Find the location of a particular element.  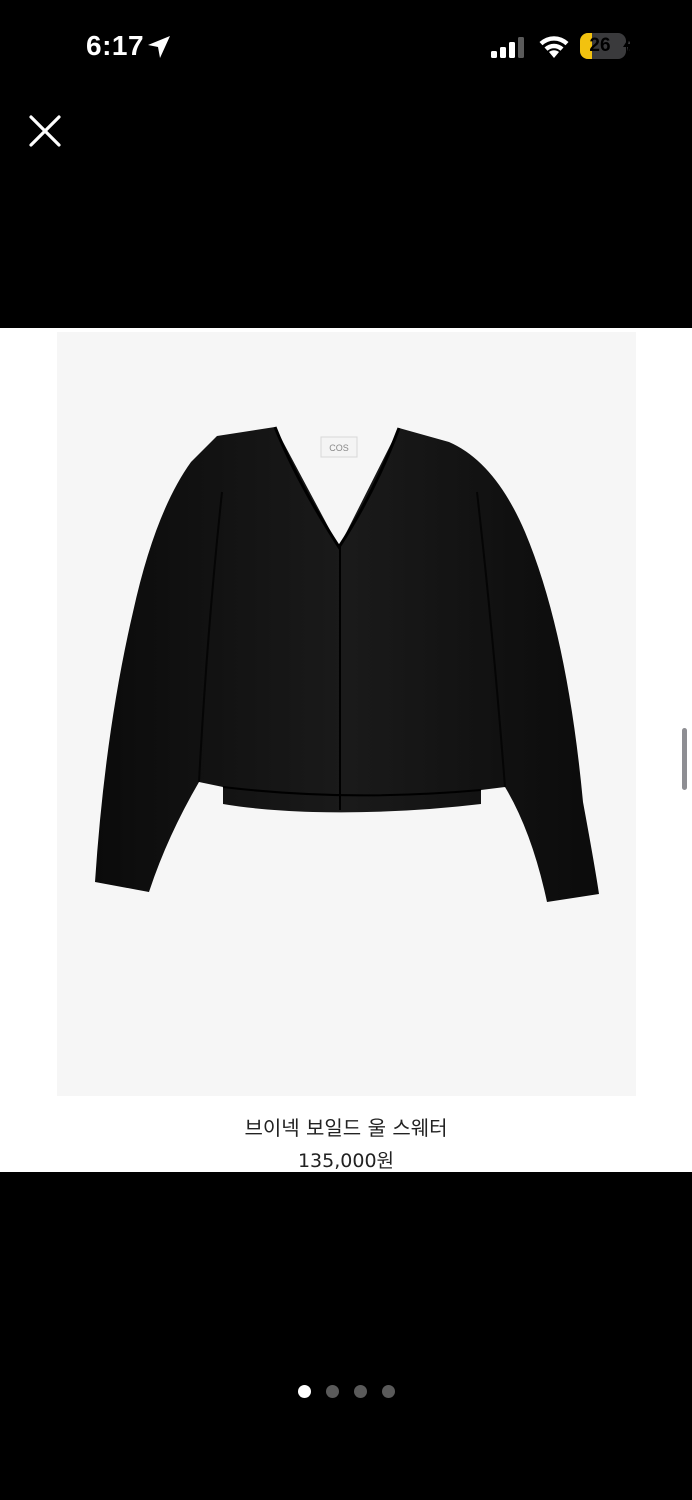

close-icon is located at coordinates (45, 131).